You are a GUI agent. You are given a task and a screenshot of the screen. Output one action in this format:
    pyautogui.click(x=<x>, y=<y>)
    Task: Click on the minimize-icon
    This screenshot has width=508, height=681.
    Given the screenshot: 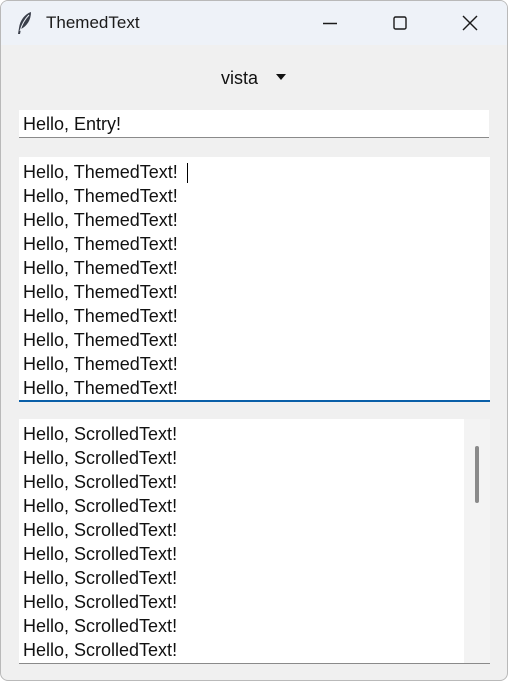 What is the action you would take?
    pyautogui.click(x=330, y=23)
    